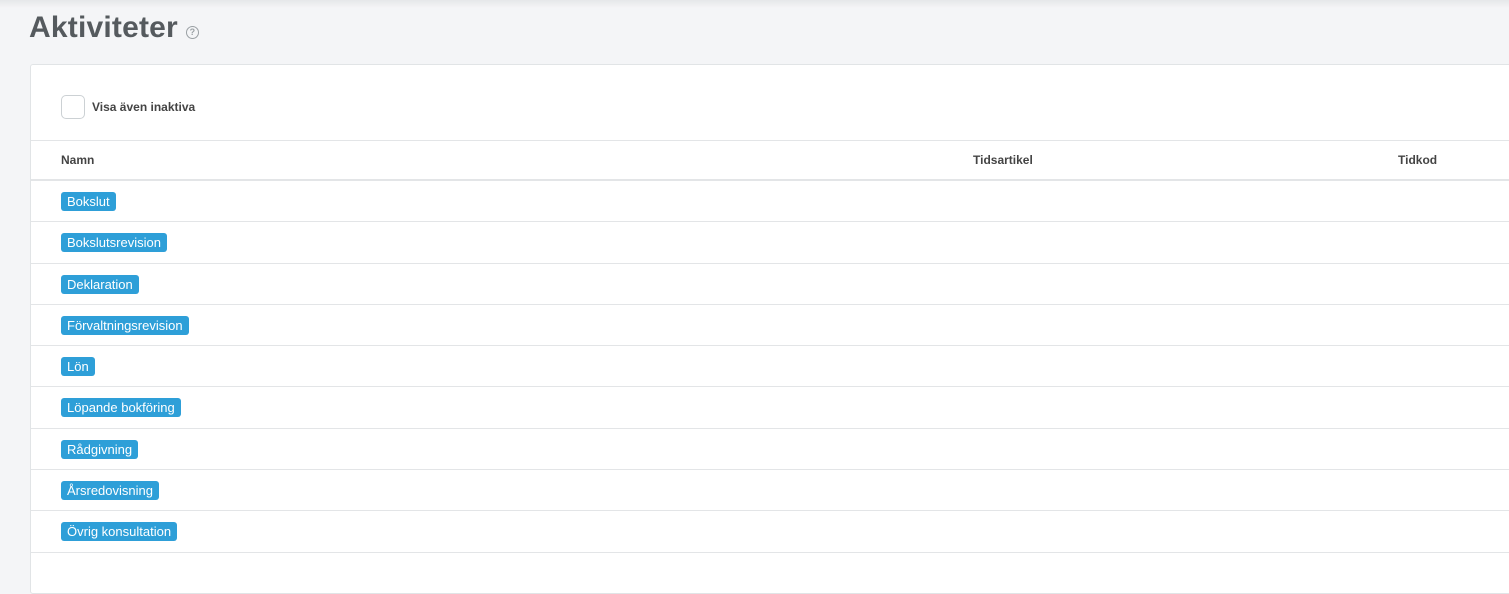 The height and width of the screenshot is (594, 1509). I want to click on table-row: Rådgivning, so click(770, 450).